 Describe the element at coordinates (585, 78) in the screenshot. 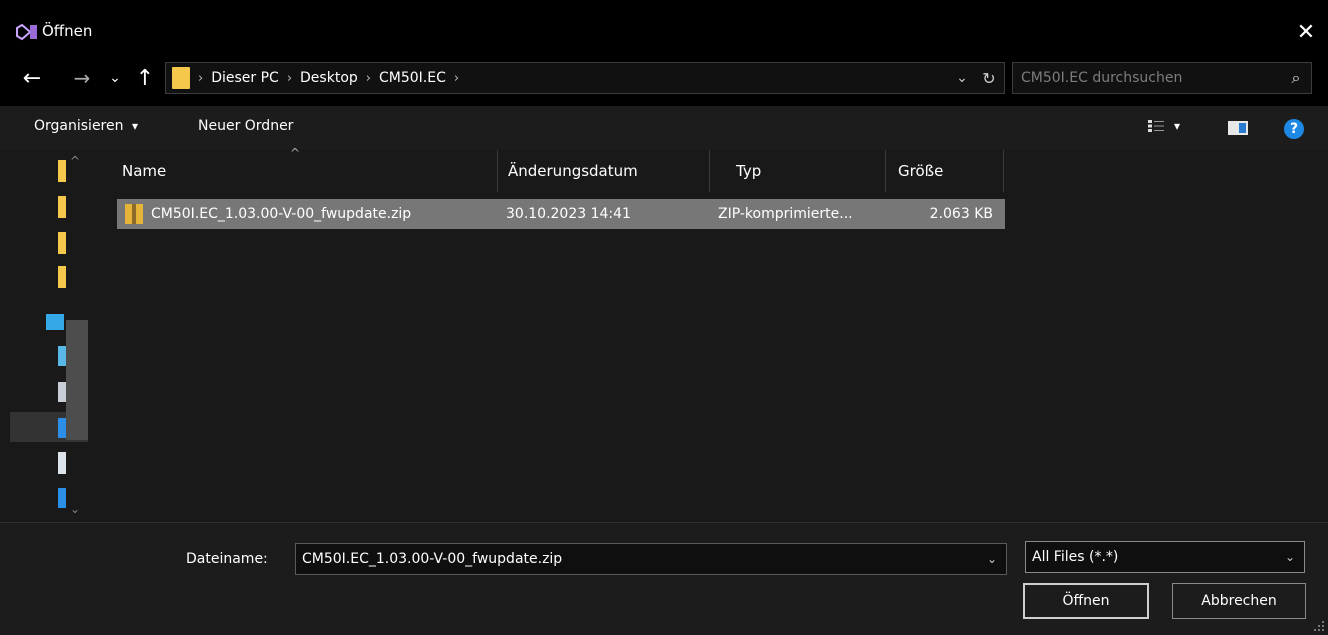

I see `address-bar: › Dieser PC › Desktop › CM50I.EC › ⌄ ↻` at that location.